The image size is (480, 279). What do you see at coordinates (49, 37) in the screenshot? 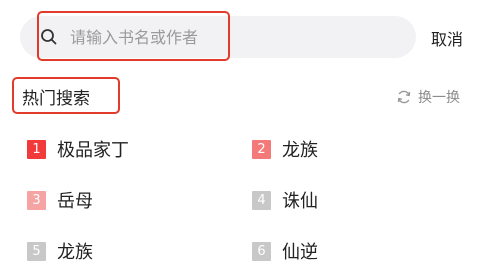
I see `search-icon` at bounding box center [49, 37].